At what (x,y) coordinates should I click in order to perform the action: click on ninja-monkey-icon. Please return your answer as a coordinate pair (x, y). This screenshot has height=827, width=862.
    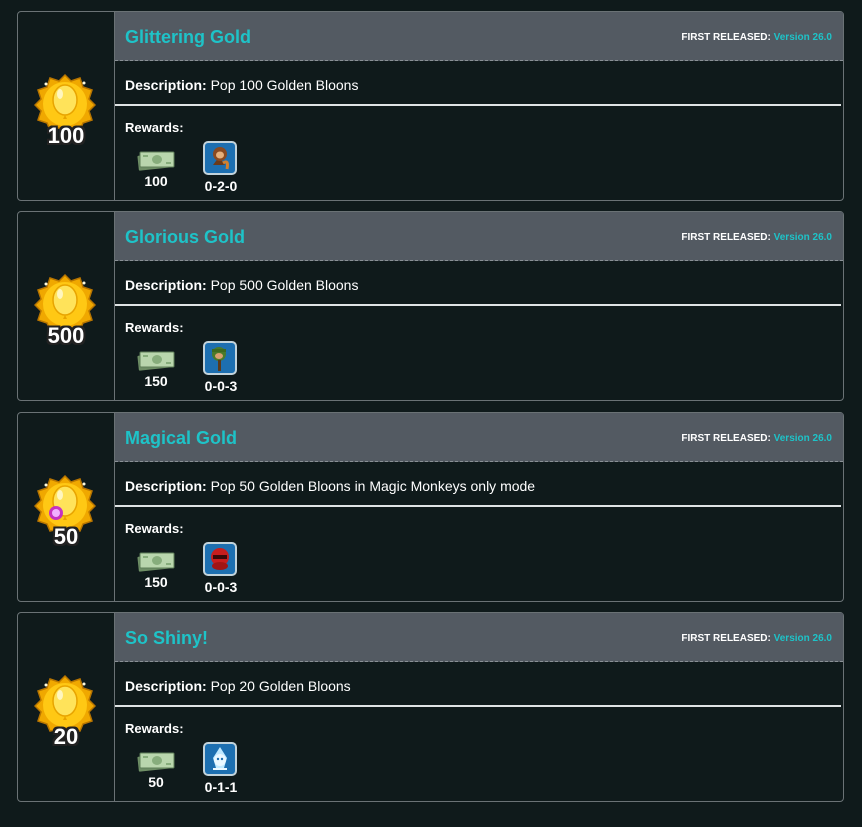
    Looking at the image, I should click on (220, 559).